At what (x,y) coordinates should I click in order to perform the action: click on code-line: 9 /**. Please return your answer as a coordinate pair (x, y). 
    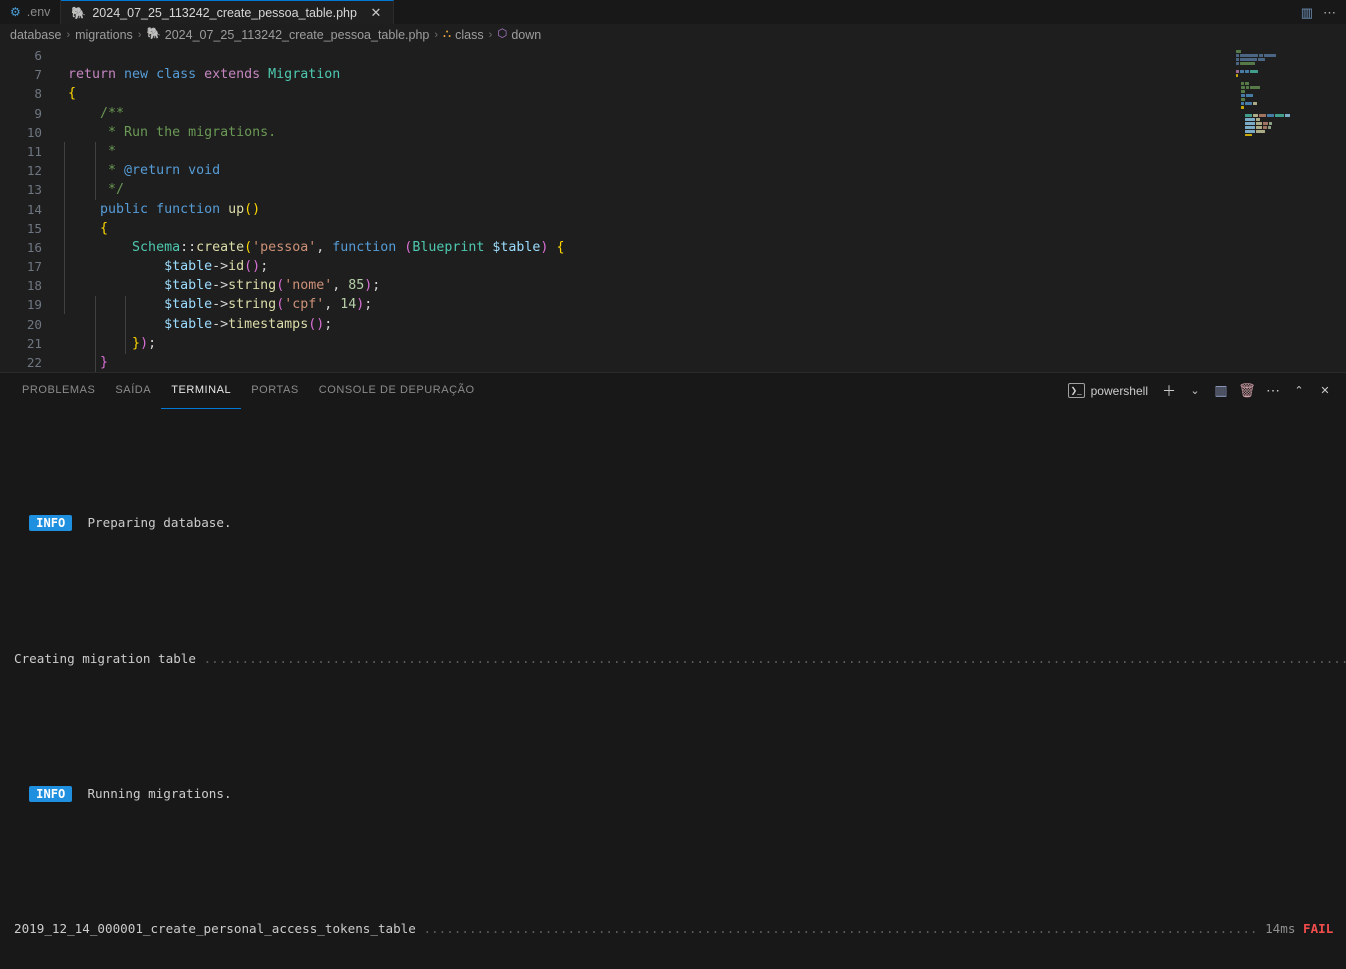
    Looking at the image, I should click on (673, 113).